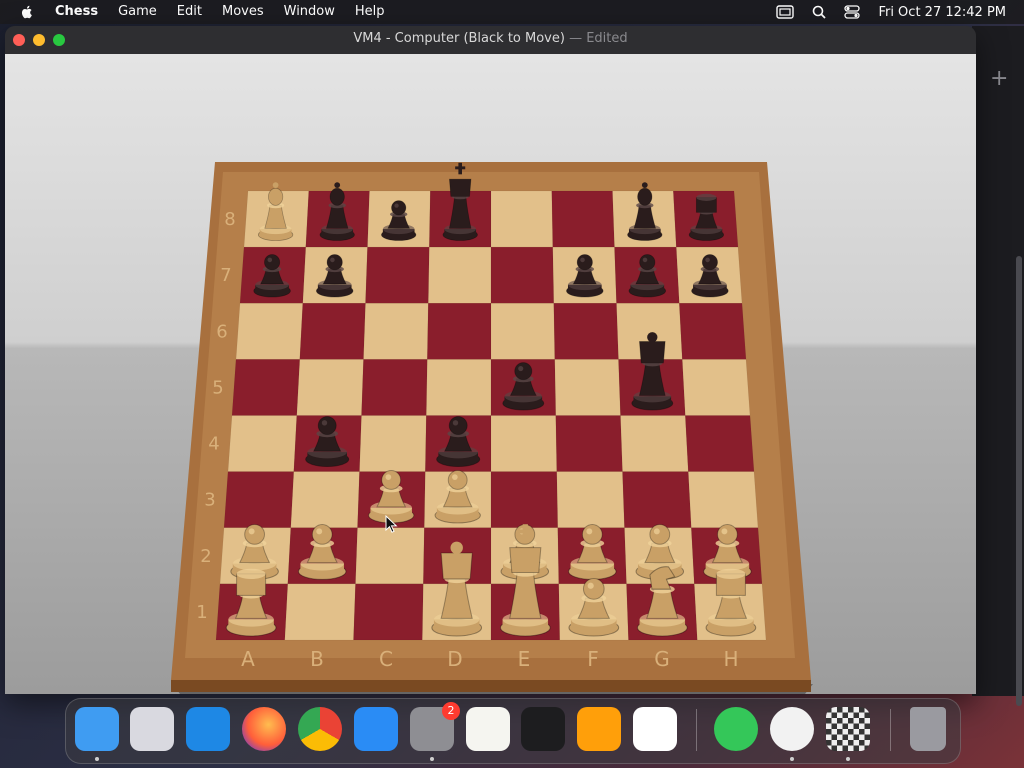 Image resolution: width=1024 pixels, height=768 pixels. What do you see at coordinates (587, 387) in the screenshot?
I see `square-f5` at bounding box center [587, 387].